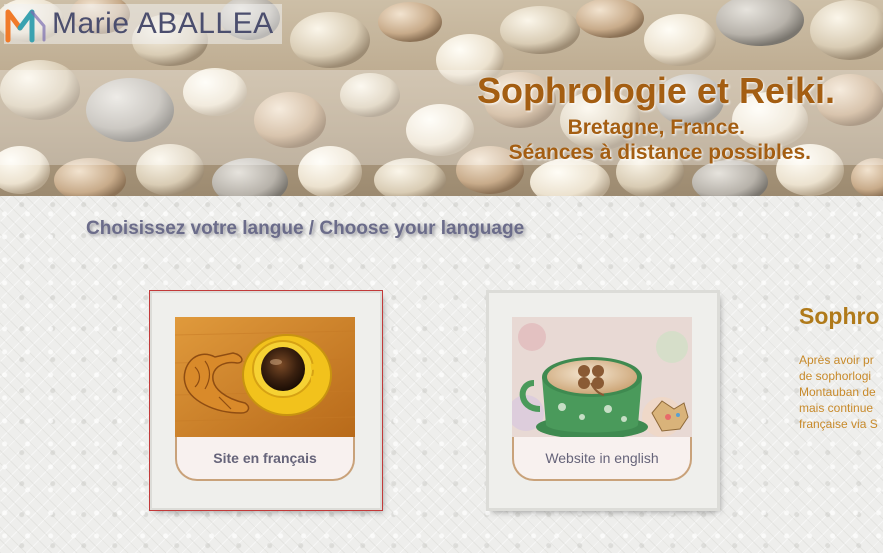 Image resolution: width=883 pixels, height=553 pixels. I want to click on logo-m-icon, so click(25, 26).